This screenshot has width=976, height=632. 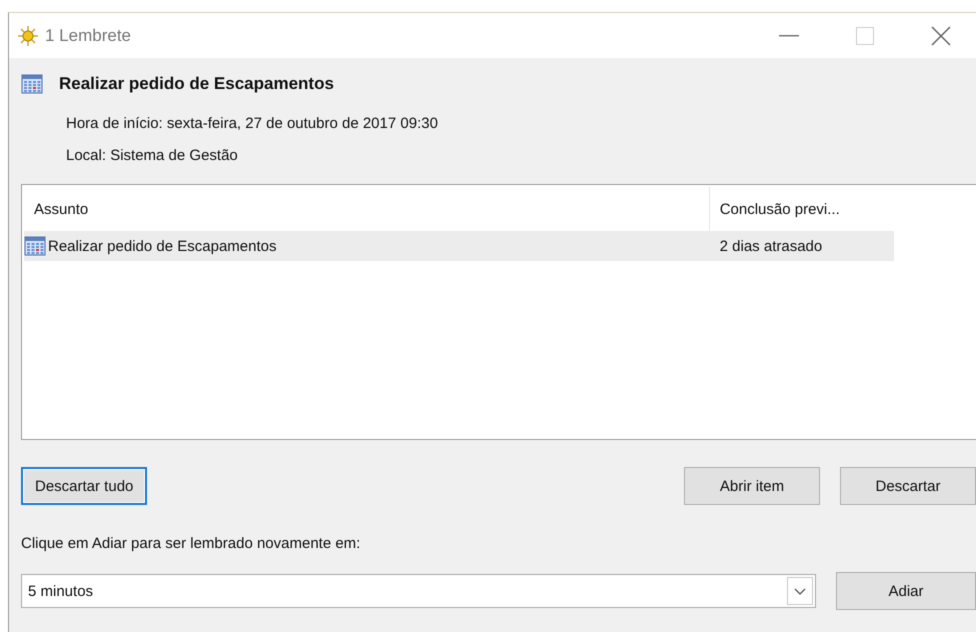 I want to click on start-time-text: Hora de início: sexta-feira, 27 de outubro de 2017 09:30, so click(x=252, y=124).